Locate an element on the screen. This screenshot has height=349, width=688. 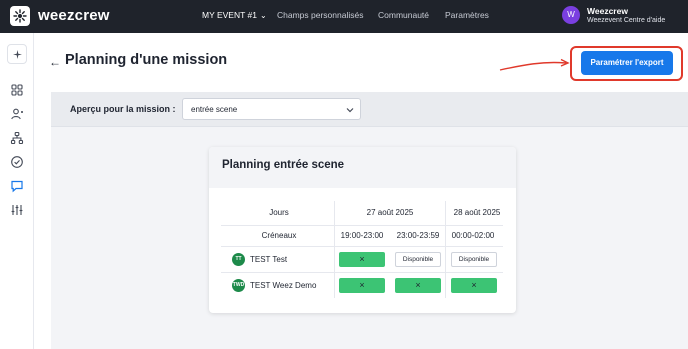
check-circle-icon is located at coordinates (17, 162).